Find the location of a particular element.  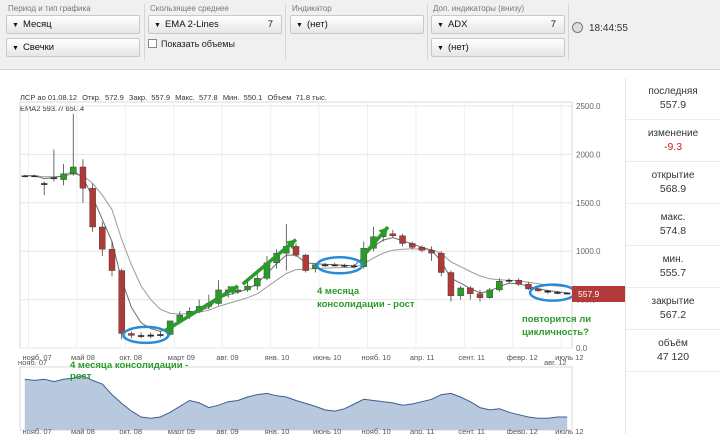

show-volume-checkbox: Показать объемы is located at coordinates (215, 44).